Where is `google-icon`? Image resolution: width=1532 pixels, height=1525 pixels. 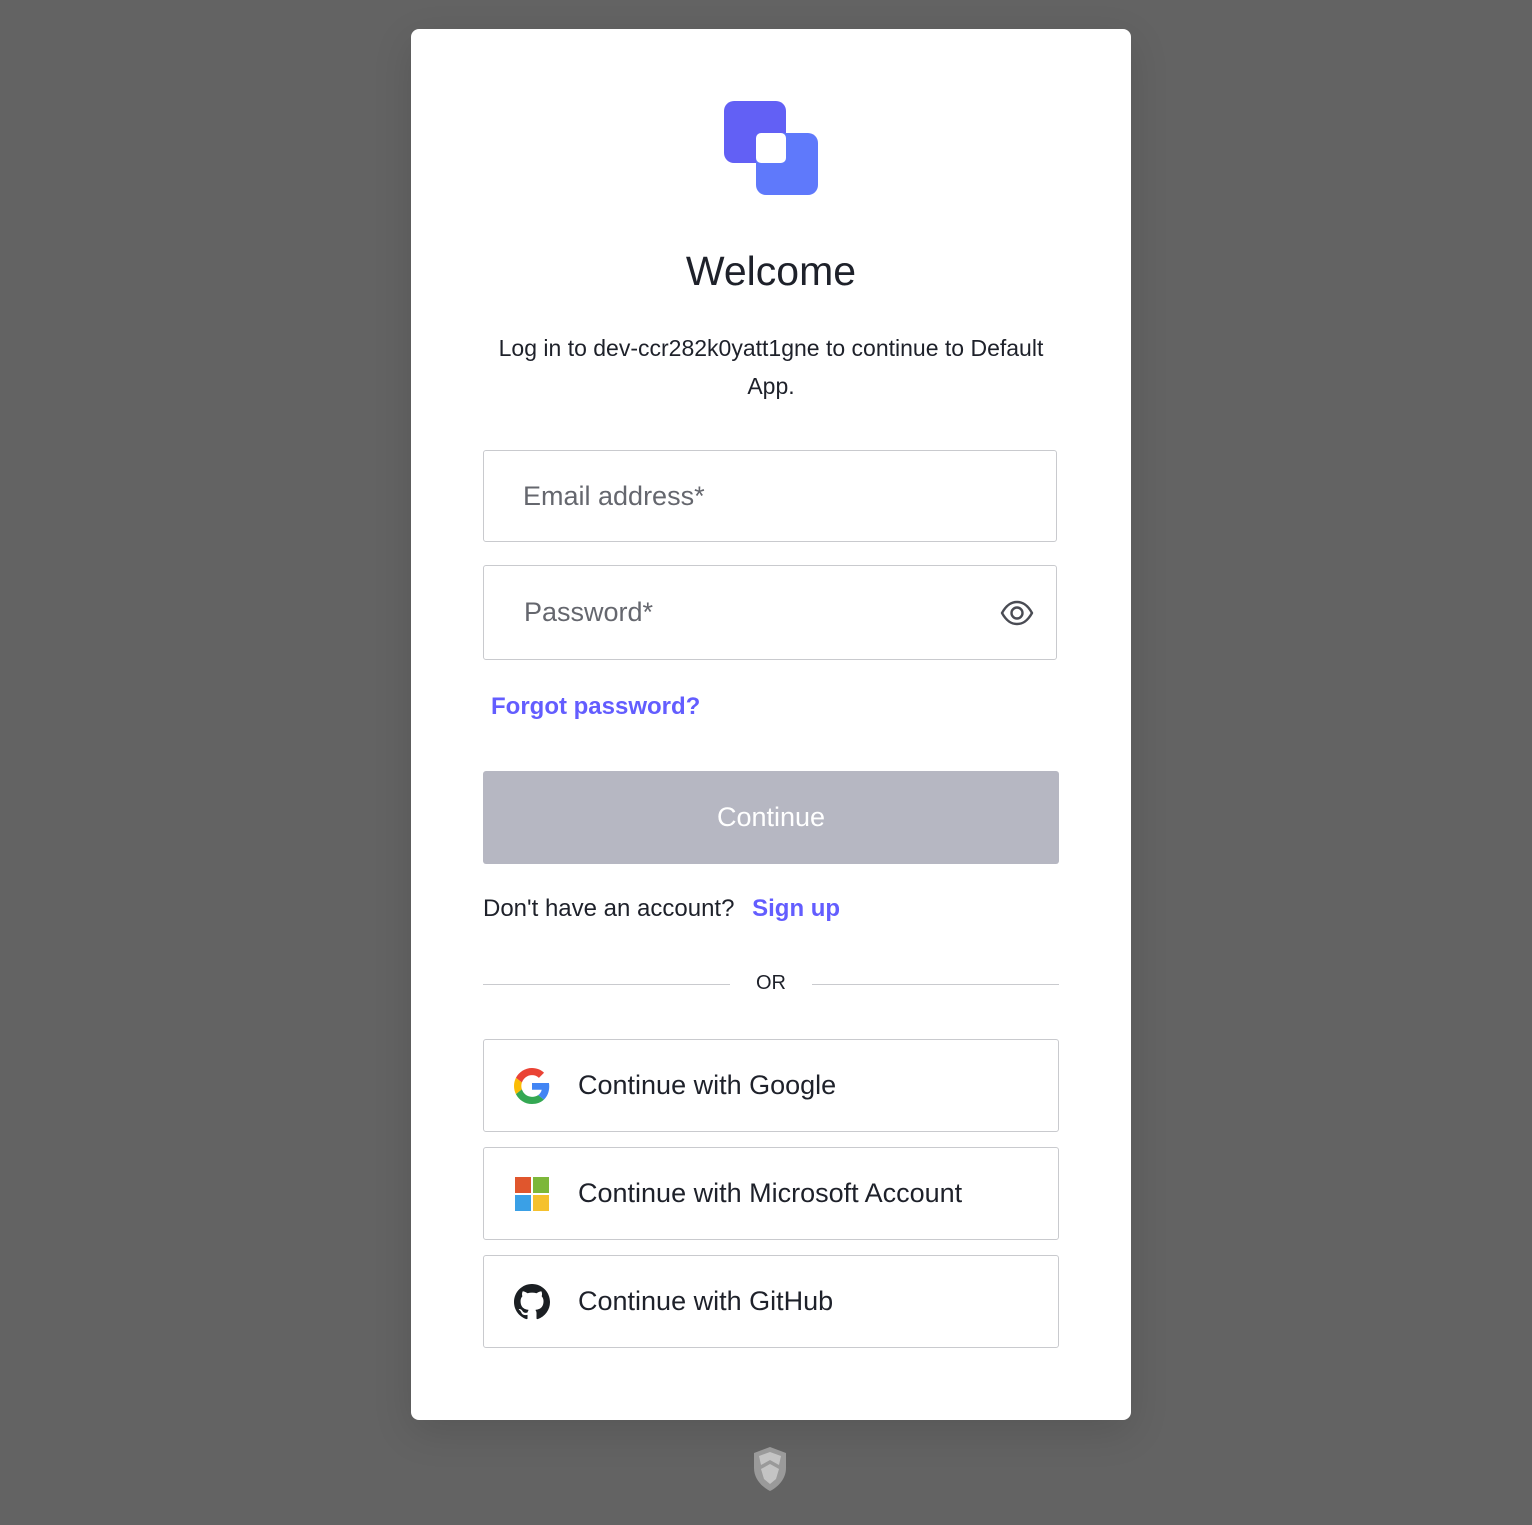
google-icon is located at coordinates (532, 1086).